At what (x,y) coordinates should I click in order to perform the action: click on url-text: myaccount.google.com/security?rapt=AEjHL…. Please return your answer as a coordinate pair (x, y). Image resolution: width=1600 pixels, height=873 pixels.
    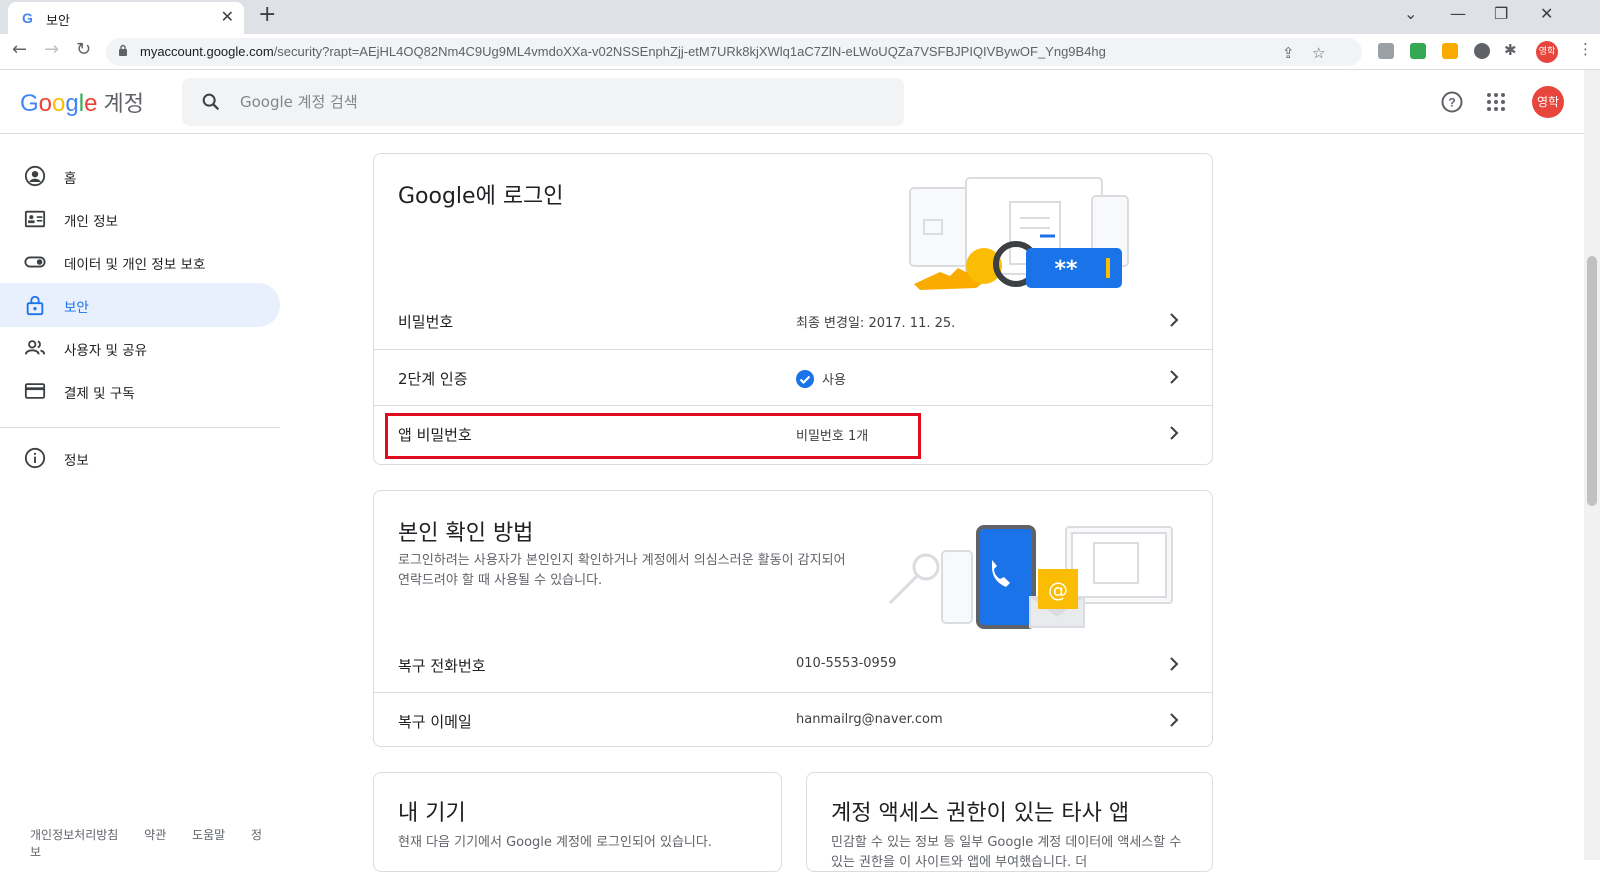
    Looking at the image, I should click on (623, 51).